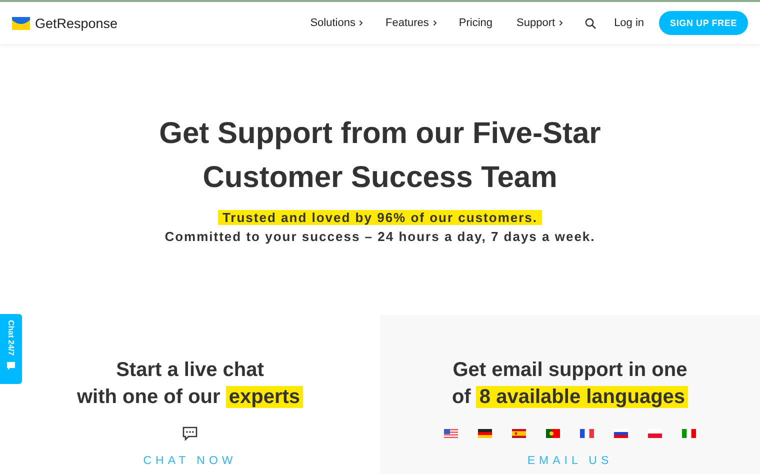 The height and width of the screenshot is (474, 760). What do you see at coordinates (540, 23) in the screenshot?
I see `nav-link: Support` at bounding box center [540, 23].